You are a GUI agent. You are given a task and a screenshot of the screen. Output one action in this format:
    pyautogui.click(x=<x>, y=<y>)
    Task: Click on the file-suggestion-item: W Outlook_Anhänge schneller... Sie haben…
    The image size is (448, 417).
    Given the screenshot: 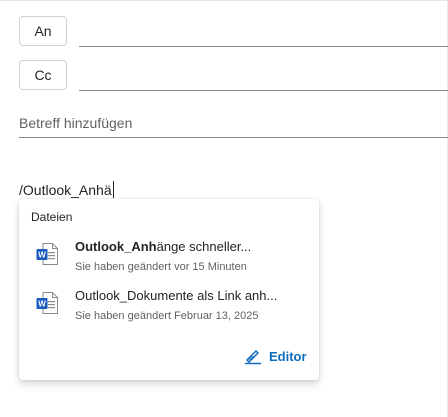 What is the action you would take?
    pyautogui.click(x=169, y=261)
    